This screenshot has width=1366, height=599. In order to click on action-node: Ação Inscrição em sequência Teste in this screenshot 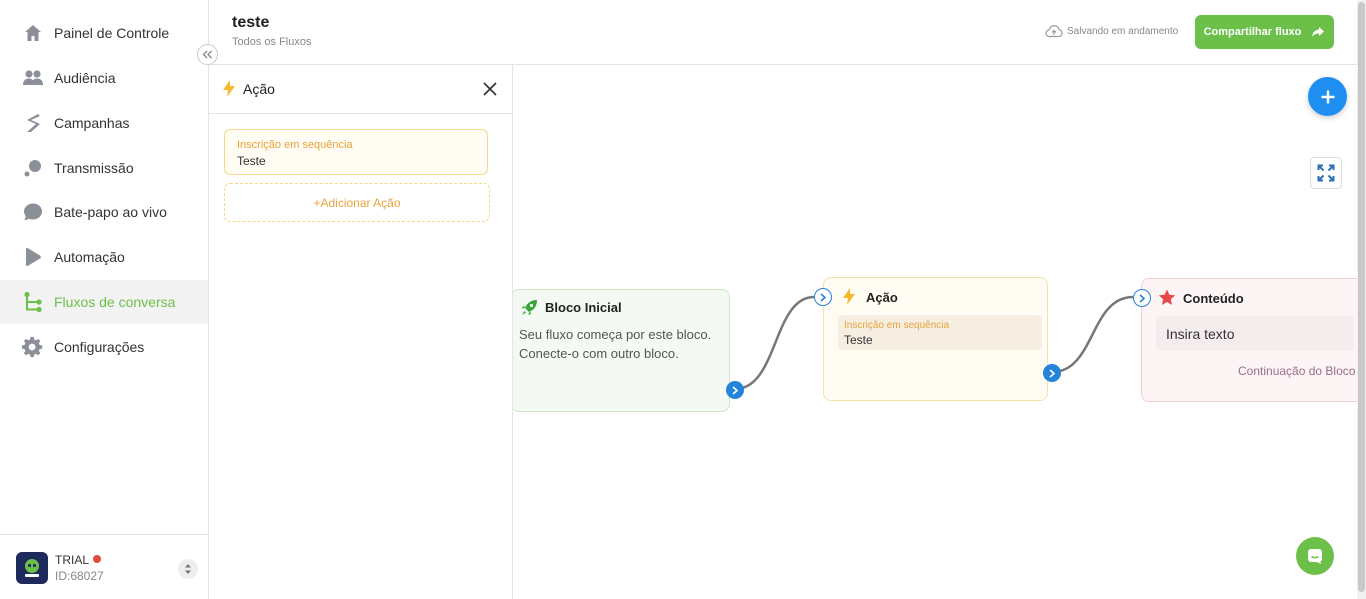, I will do `click(935, 339)`.